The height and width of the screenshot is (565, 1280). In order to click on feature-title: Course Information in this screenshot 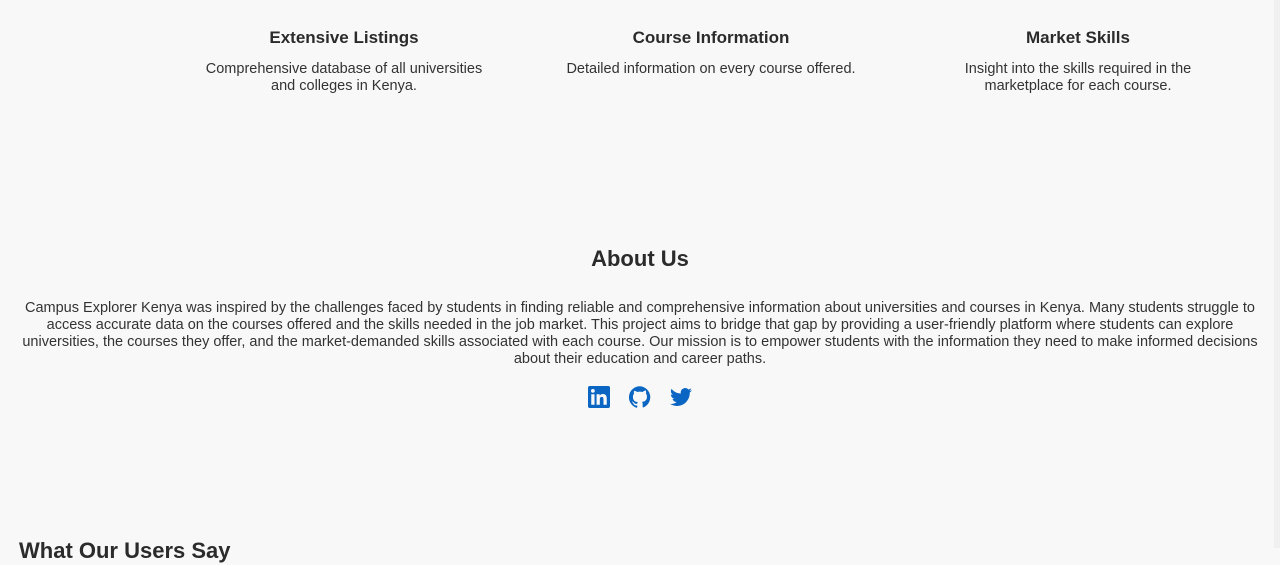, I will do `click(711, 37)`.